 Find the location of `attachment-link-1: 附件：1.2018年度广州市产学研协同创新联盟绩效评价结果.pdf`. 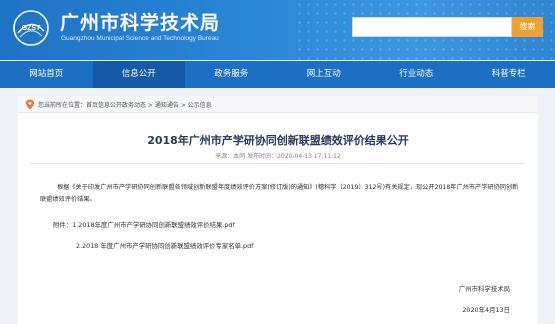

attachment-link-1: 附件：1.2018年度广州市产学研协同创新联盟绩效评价结果.pdf is located at coordinates (144, 224).